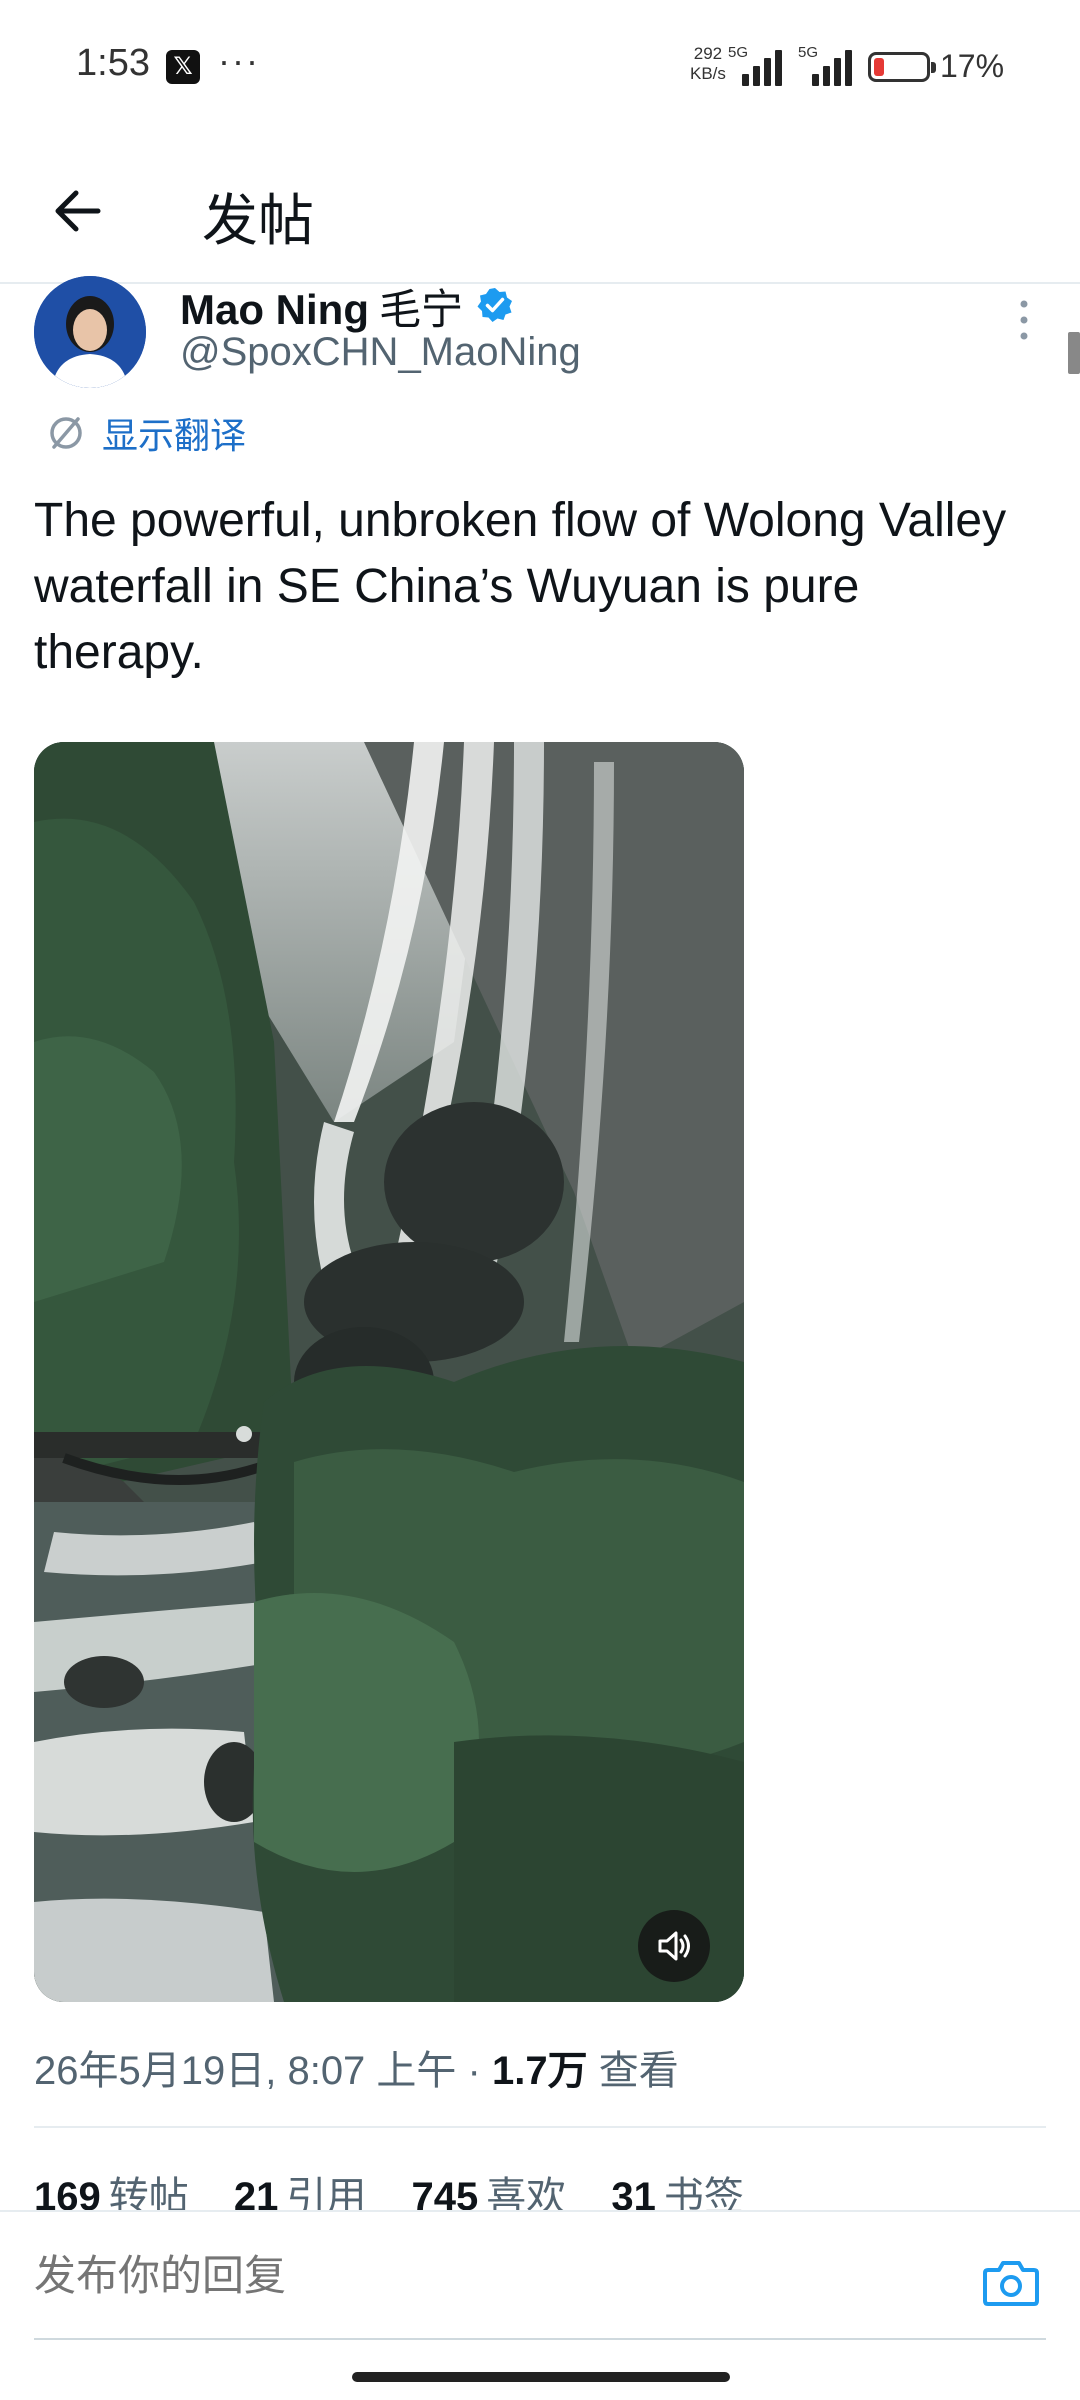 The width and height of the screenshot is (1080, 2400). I want to click on network-speed: 292 KB/s, so click(708, 64).